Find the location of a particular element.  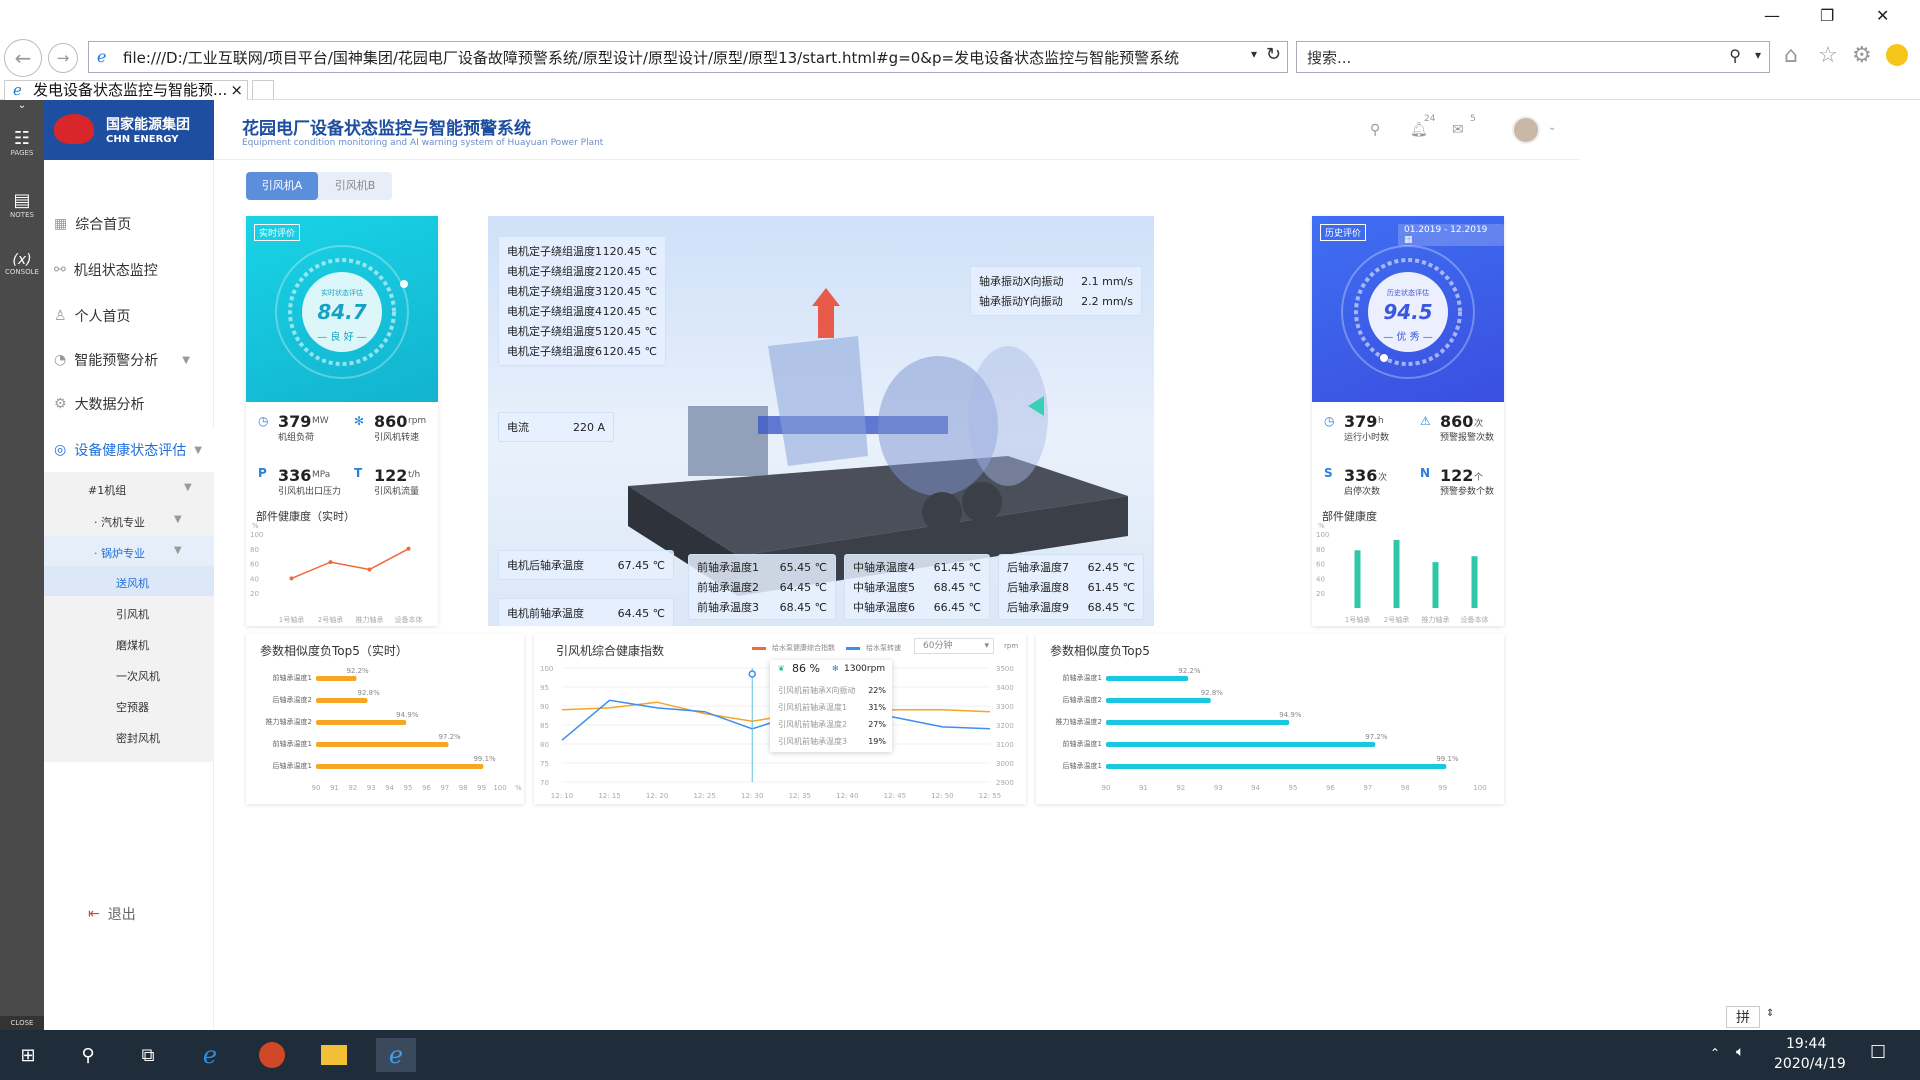

sidebar-item-label: 设备健康状态评估 is located at coordinates (130, 451).